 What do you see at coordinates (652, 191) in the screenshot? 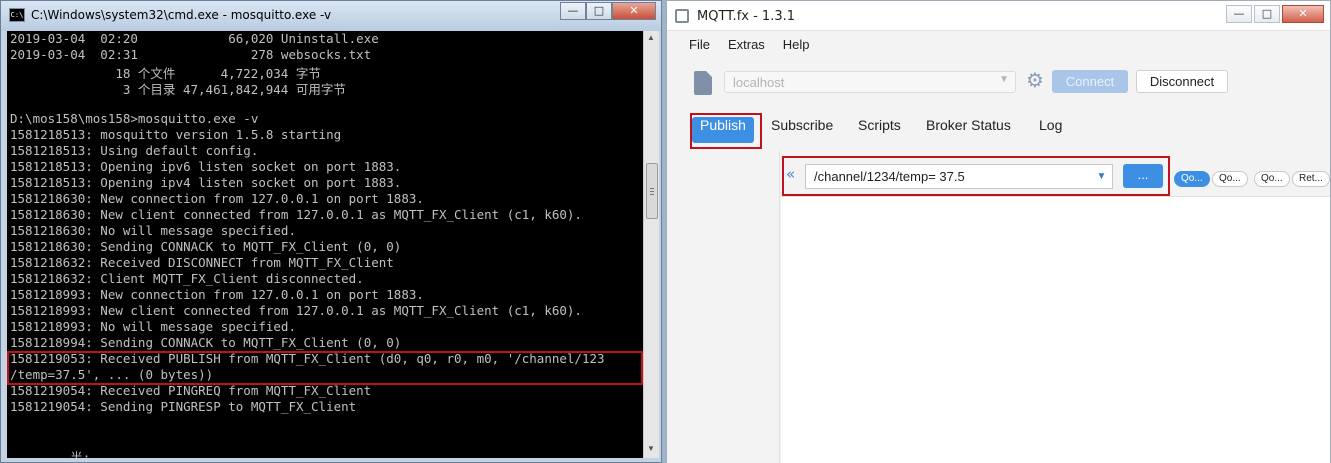
I see `scrollbar-thumb` at bounding box center [652, 191].